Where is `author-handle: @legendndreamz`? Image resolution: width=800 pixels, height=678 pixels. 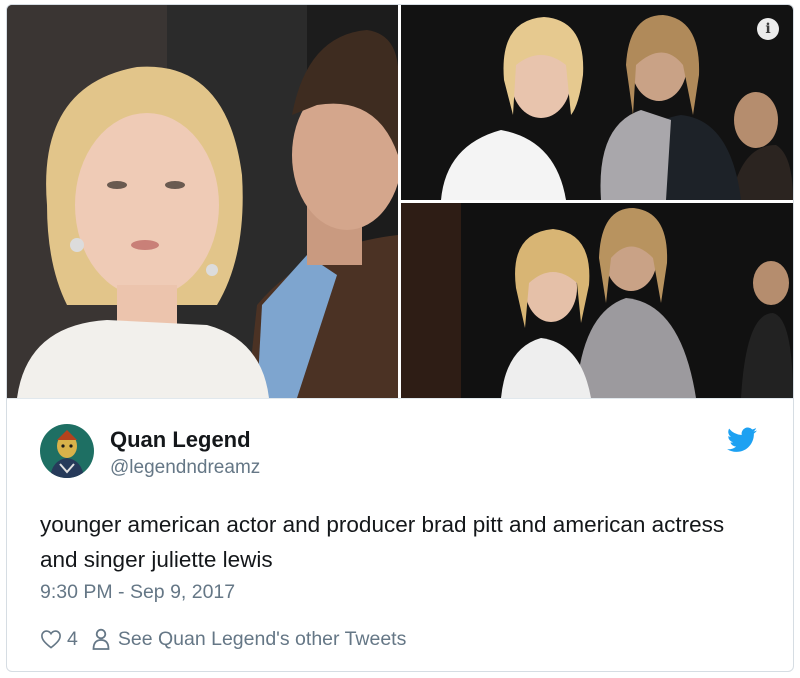
author-handle: @legendndreamz is located at coordinates (185, 468).